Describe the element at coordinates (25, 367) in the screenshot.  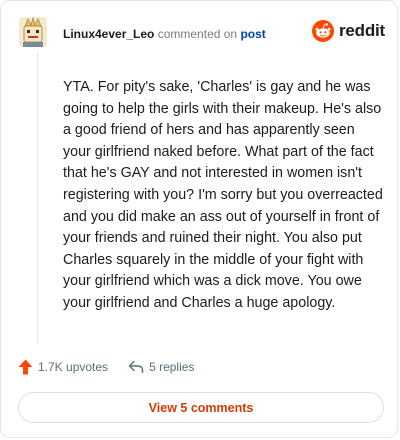
I see `upvote-arrow-icon` at that location.